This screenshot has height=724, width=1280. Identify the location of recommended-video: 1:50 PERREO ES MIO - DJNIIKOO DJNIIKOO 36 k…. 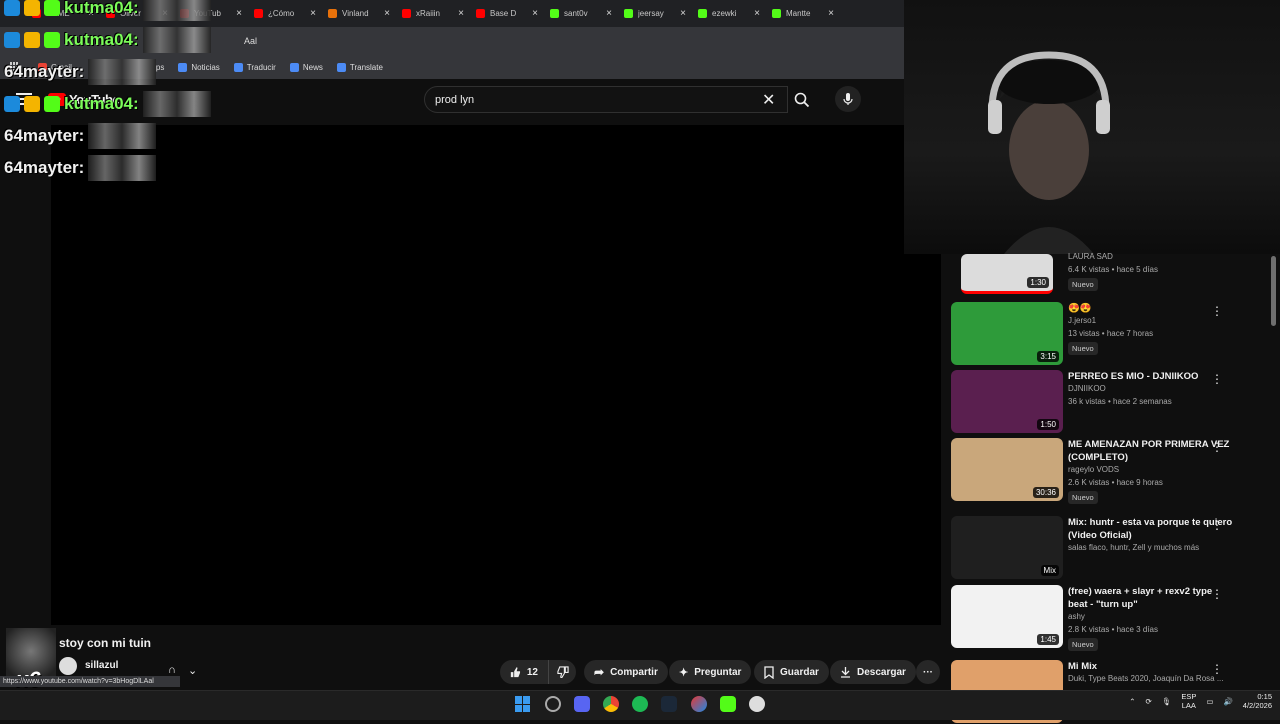
(1106, 402).